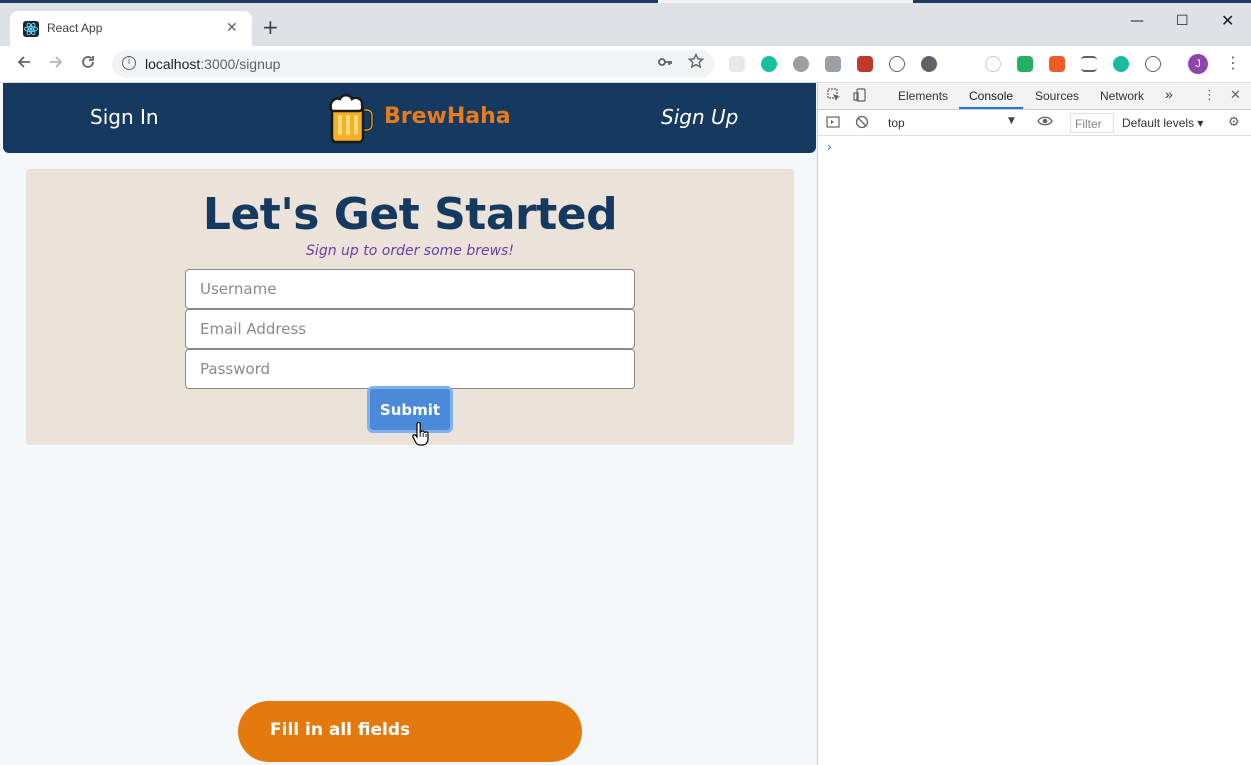 The height and width of the screenshot is (765, 1251). Describe the element at coordinates (340, 730) in the screenshot. I see `toast-message: Fill in all fields` at that location.